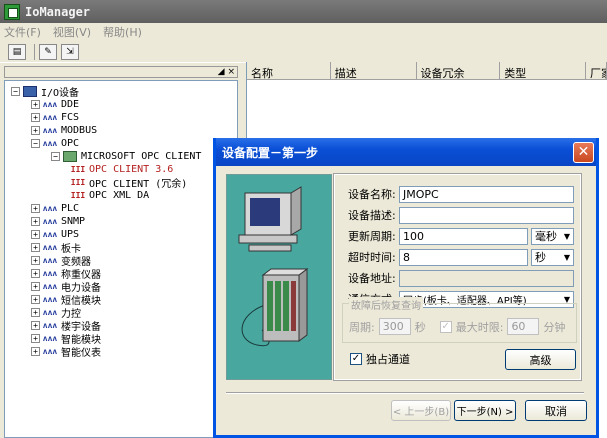  Describe the element at coordinates (121, 208) in the screenshot. I see `tree-item: + ʌʌʌ PLC` at that location.